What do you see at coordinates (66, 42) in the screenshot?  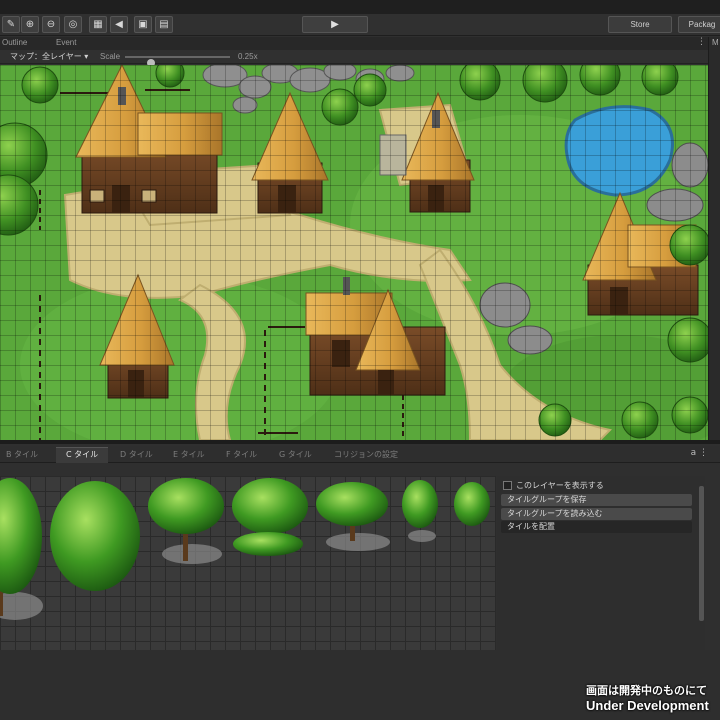 I see `tab-event: Event` at bounding box center [66, 42].